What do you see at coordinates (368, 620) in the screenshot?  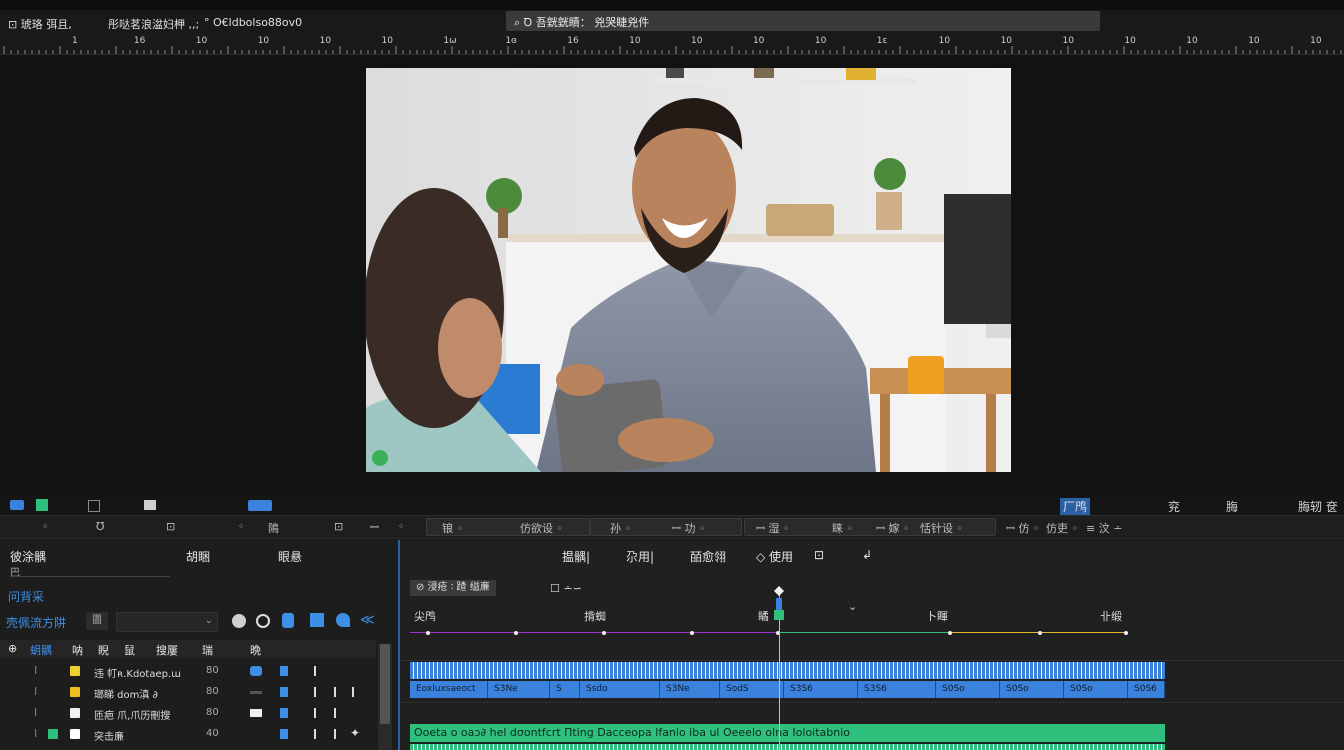 I see `arrow-icon: ≪` at bounding box center [368, 620].